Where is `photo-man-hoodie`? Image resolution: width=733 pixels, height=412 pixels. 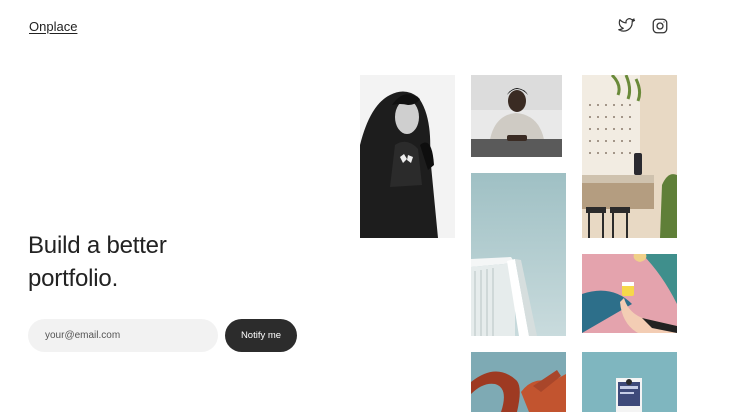 photo-man-hoodie is located at coordinates (407, 156).